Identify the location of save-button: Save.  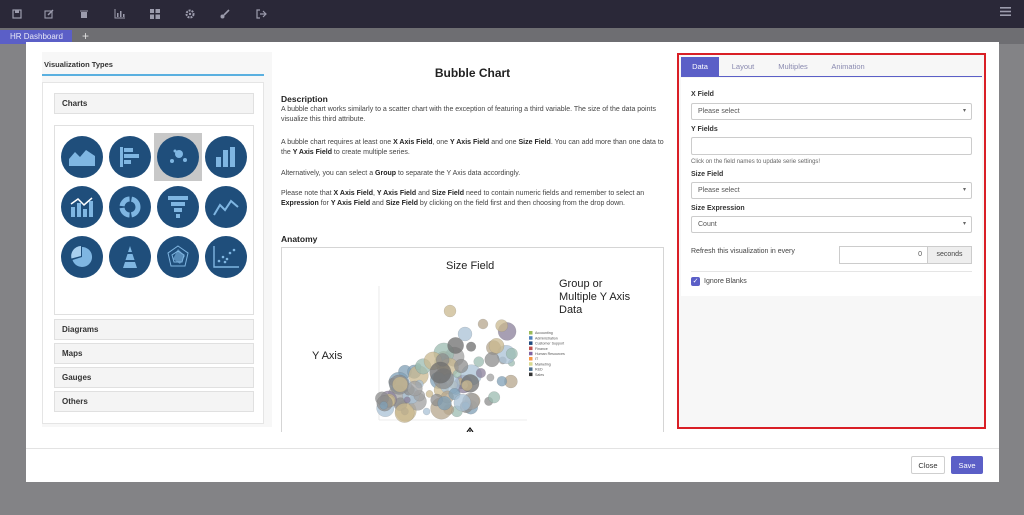
(967, 465).